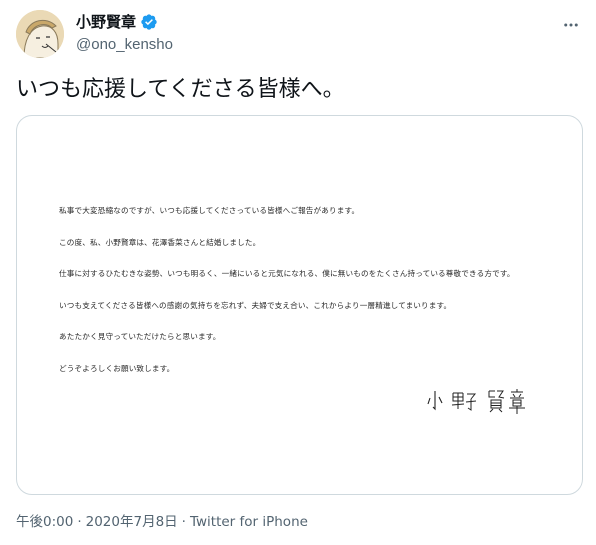 The image size is (596, 545). What do you see at coordinates (180, 89) in the screenshot?
I see `tweet-text: いつも応援してくださる皆様へ。` at bounding box center [180, 89].